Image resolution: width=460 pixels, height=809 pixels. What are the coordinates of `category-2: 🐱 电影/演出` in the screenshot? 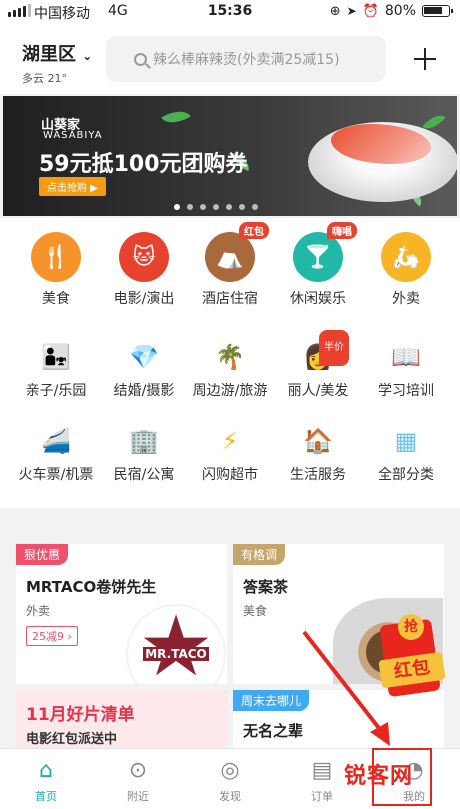 It's located at (144, 270).